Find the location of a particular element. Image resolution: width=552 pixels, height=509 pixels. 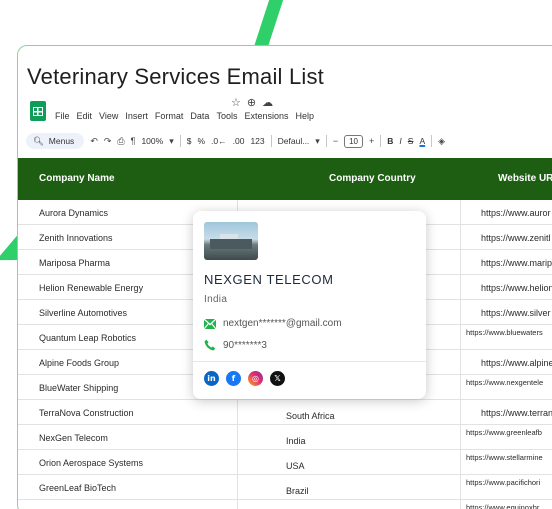

cell-company-country: South Africa is located at coordinates (310, 416).